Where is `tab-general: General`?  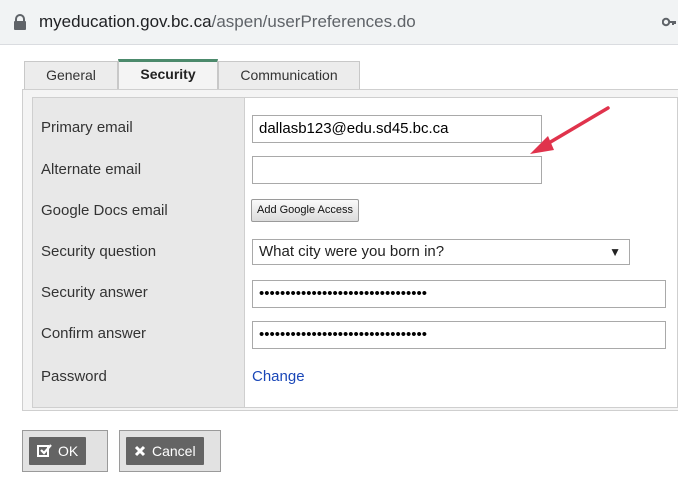
tab-general: General is located at coordinates (71, 75).